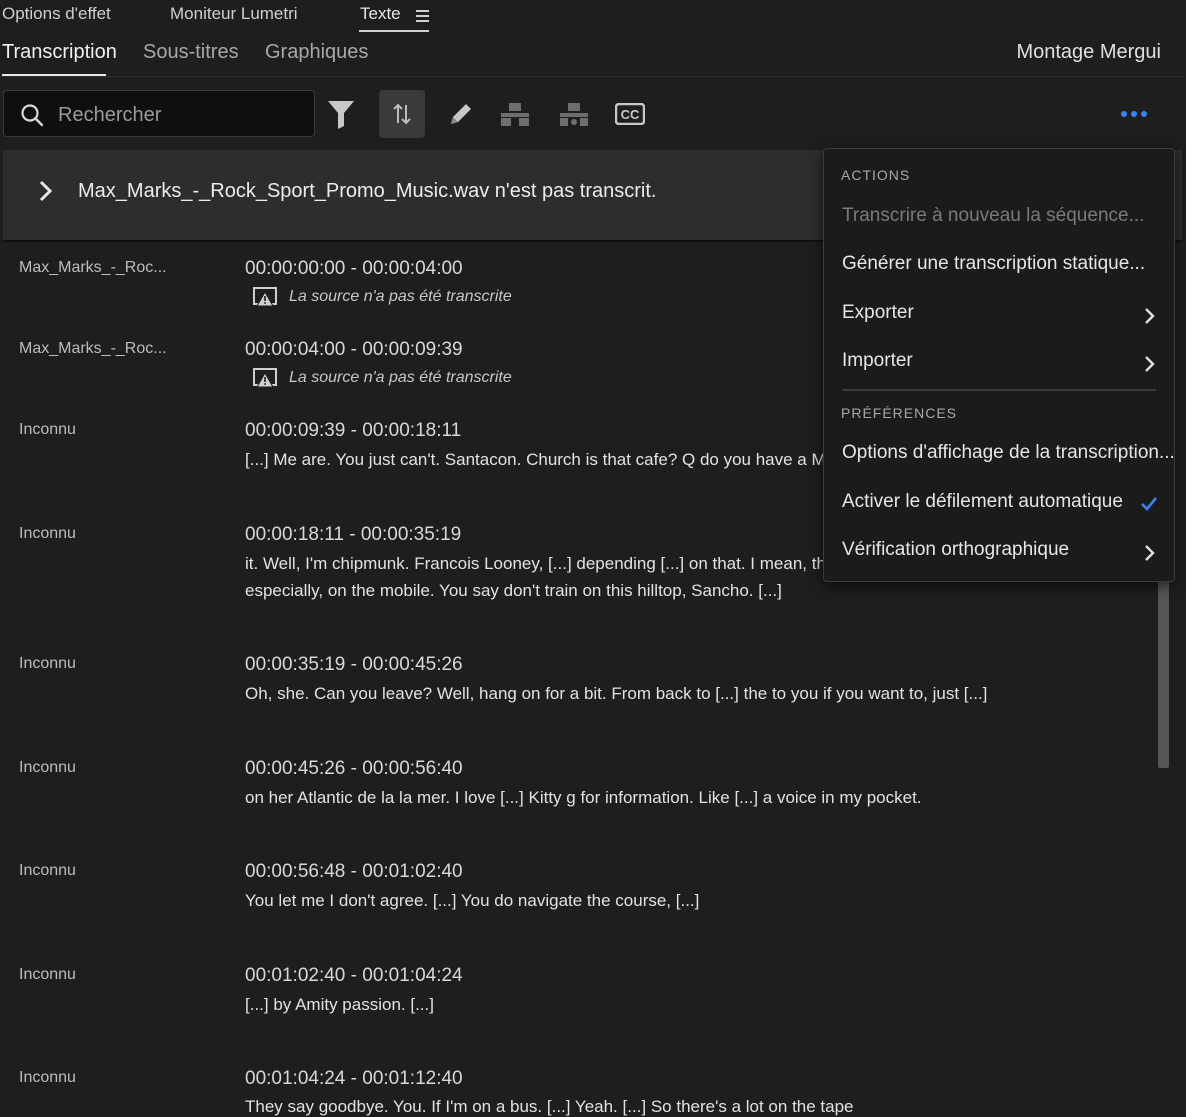  I want to click on menu-item-import: Importer, so click(999, 364).